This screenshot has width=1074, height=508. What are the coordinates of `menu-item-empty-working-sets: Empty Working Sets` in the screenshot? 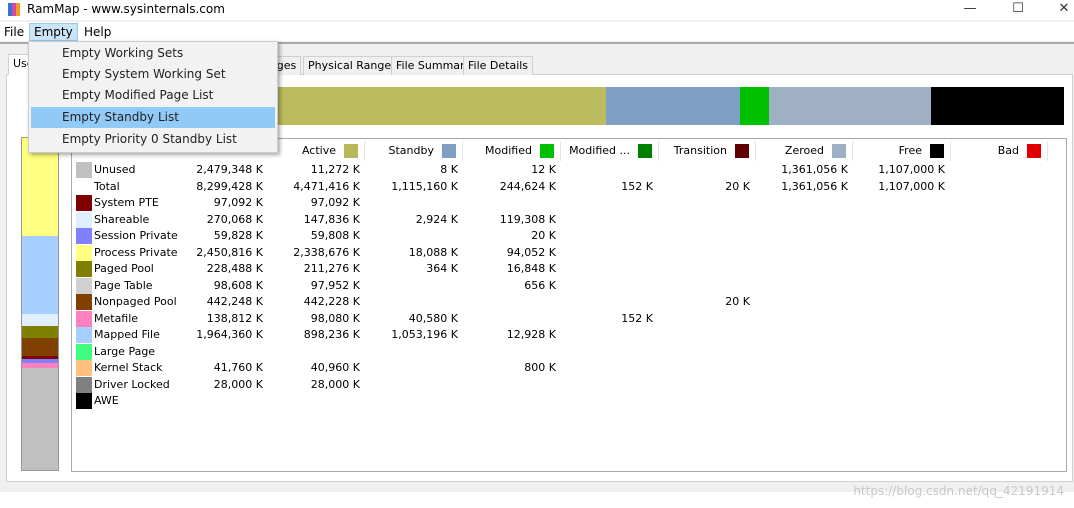 It's located at (153, 53).